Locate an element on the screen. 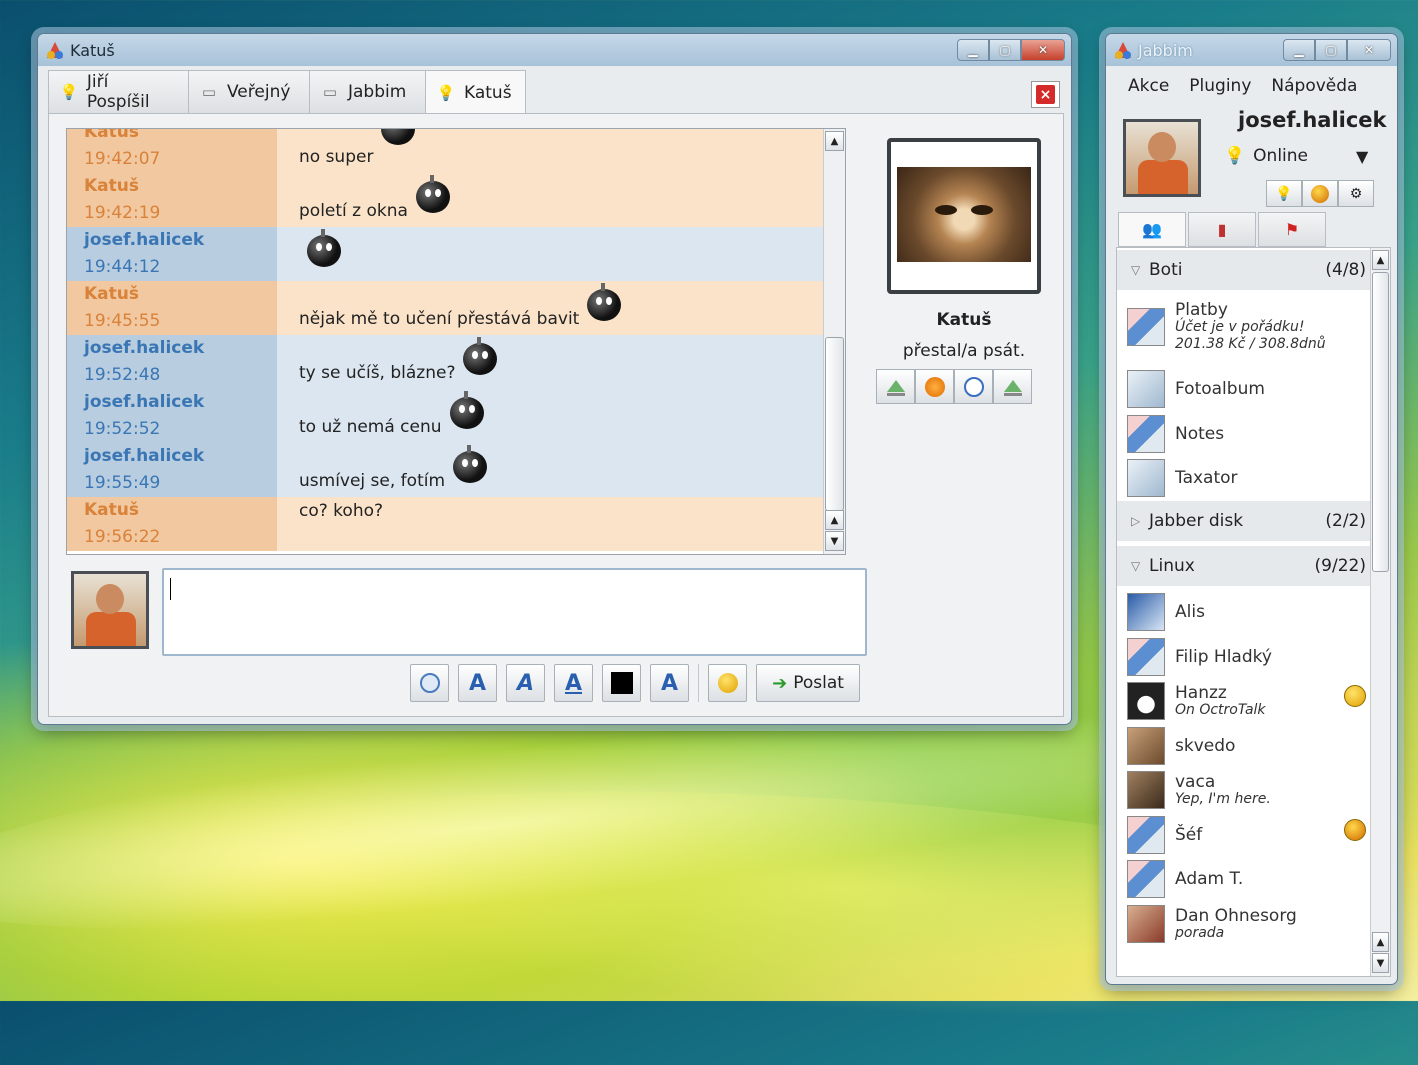 The height and width of the screenshot is (1065, 1418). group-header: ▷ Jabber disk (2/2) is located at coordinates (1244, 521).